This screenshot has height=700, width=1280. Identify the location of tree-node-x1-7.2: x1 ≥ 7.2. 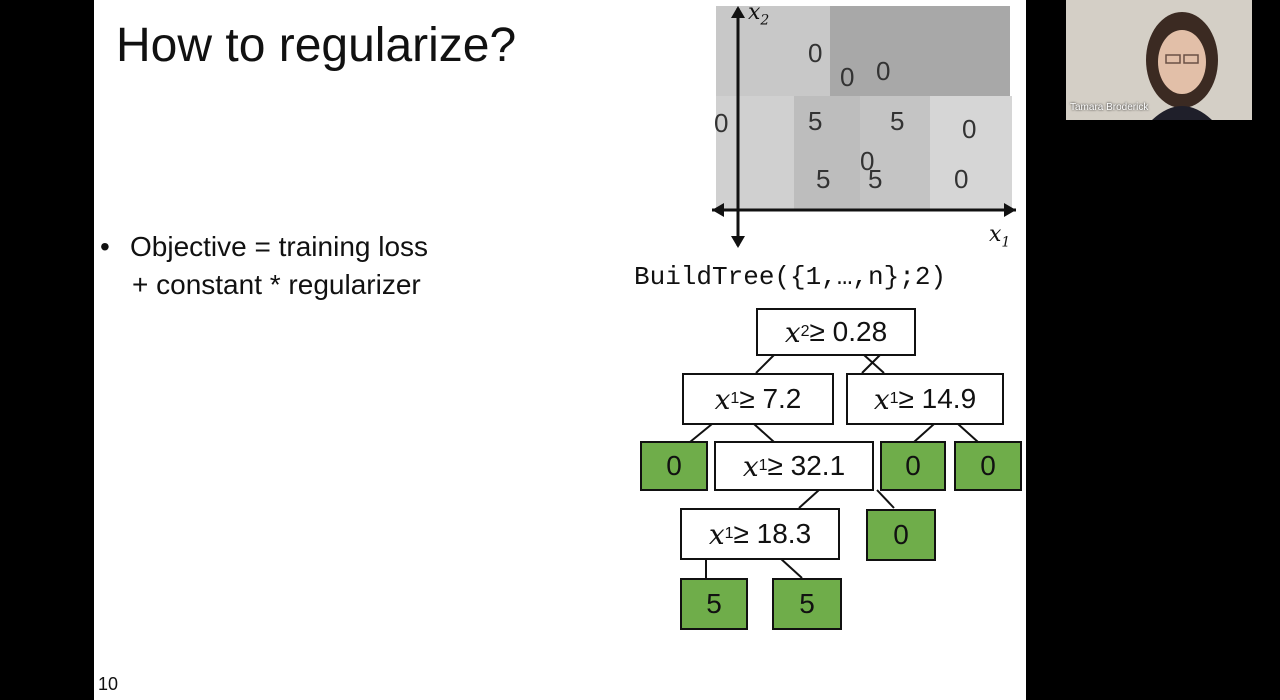
(758, 399).